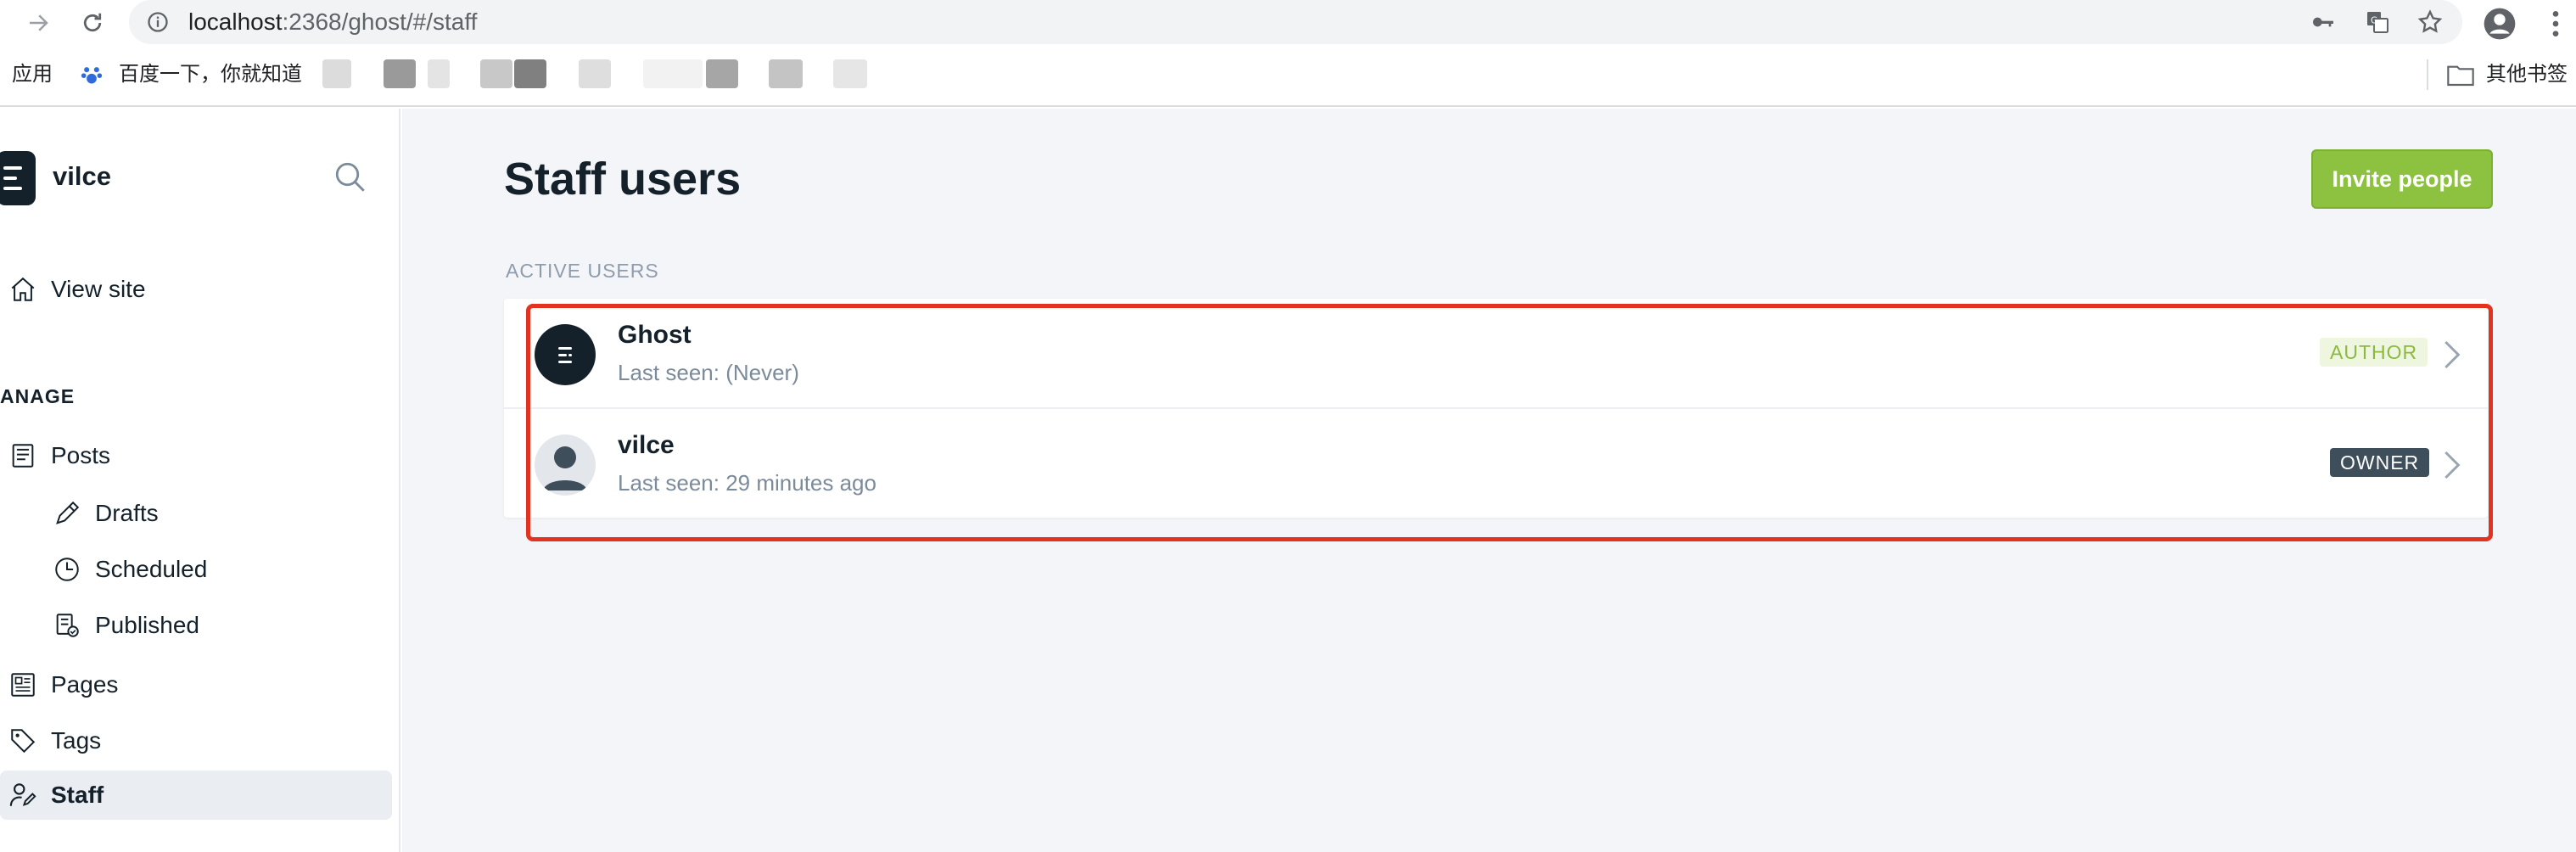 The width and height of the screenshot is (2576, 852). I want to click on search-icon, so click(350, 177).